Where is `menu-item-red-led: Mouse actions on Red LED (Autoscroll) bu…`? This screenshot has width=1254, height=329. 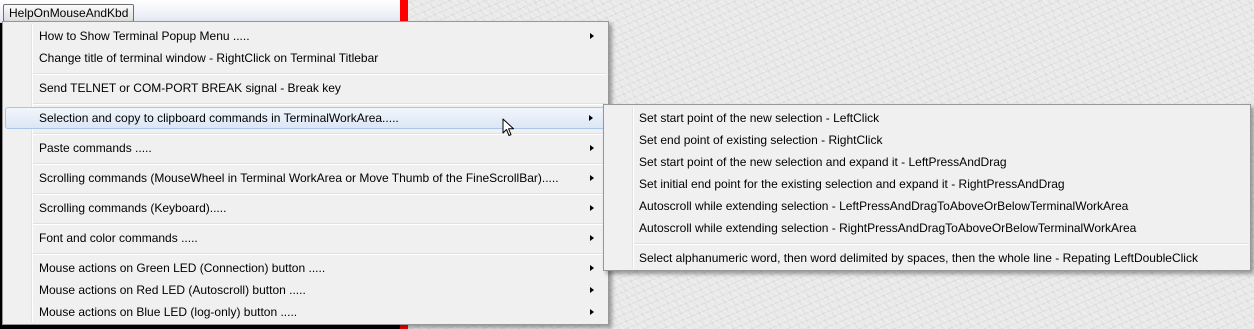 menu-item-red-led: Mouse actions on Red LED (Autoscroll) bu… is located at coordinates (305, 290).